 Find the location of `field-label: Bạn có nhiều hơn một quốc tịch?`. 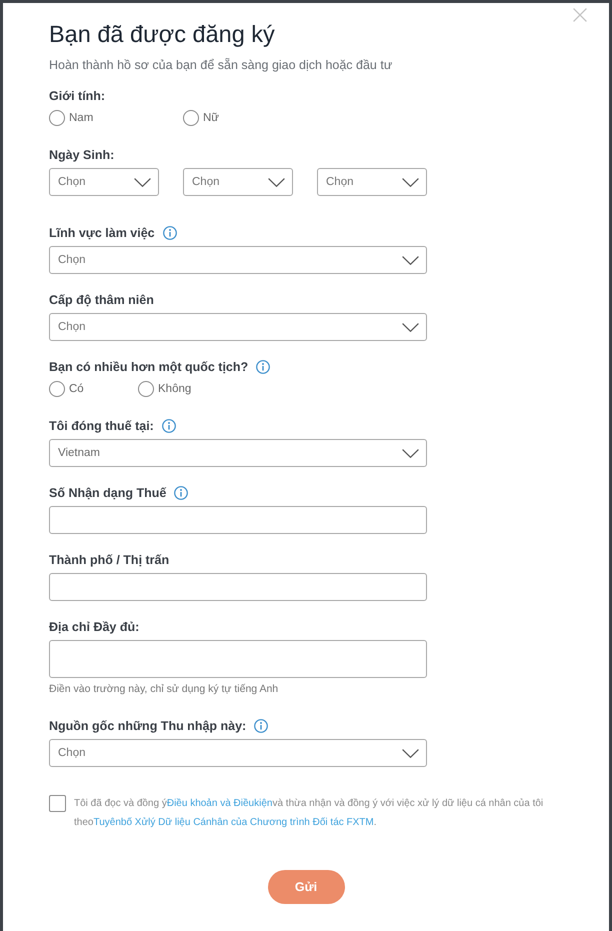

field-label: Bạn có nhiều hơn một quốc tịch? is located at coordinates (148, 367).